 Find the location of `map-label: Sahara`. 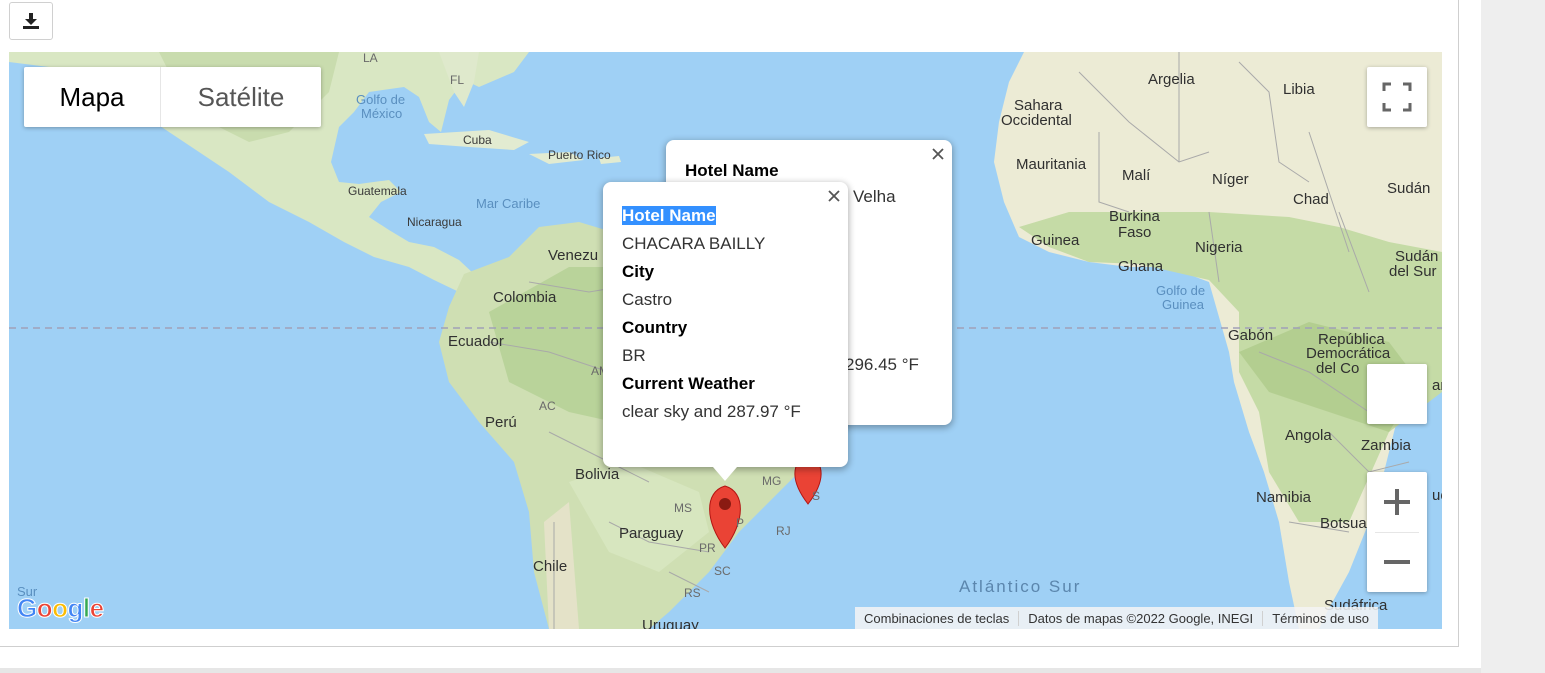

map-label: Sahara is located at coordinates (1038, 105).